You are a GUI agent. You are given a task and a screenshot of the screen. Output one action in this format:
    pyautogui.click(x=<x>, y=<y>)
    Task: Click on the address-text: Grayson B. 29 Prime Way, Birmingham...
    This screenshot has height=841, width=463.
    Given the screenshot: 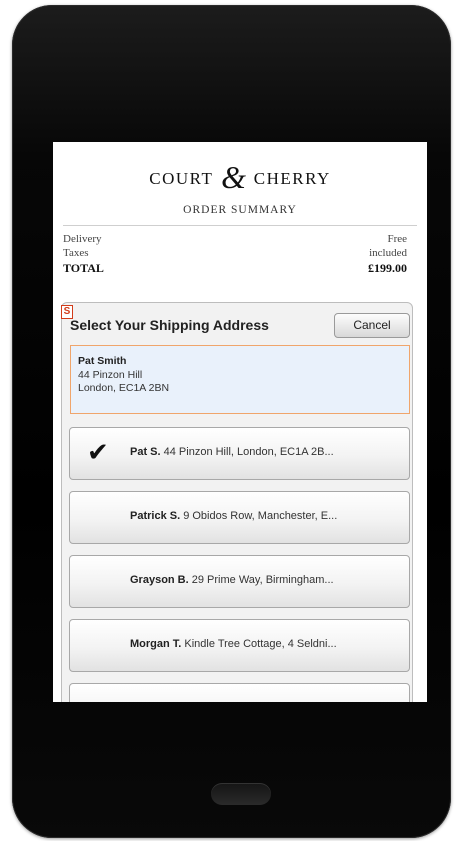 What is the action you would take?
    pyautogui.click(x=232, y=580)
    